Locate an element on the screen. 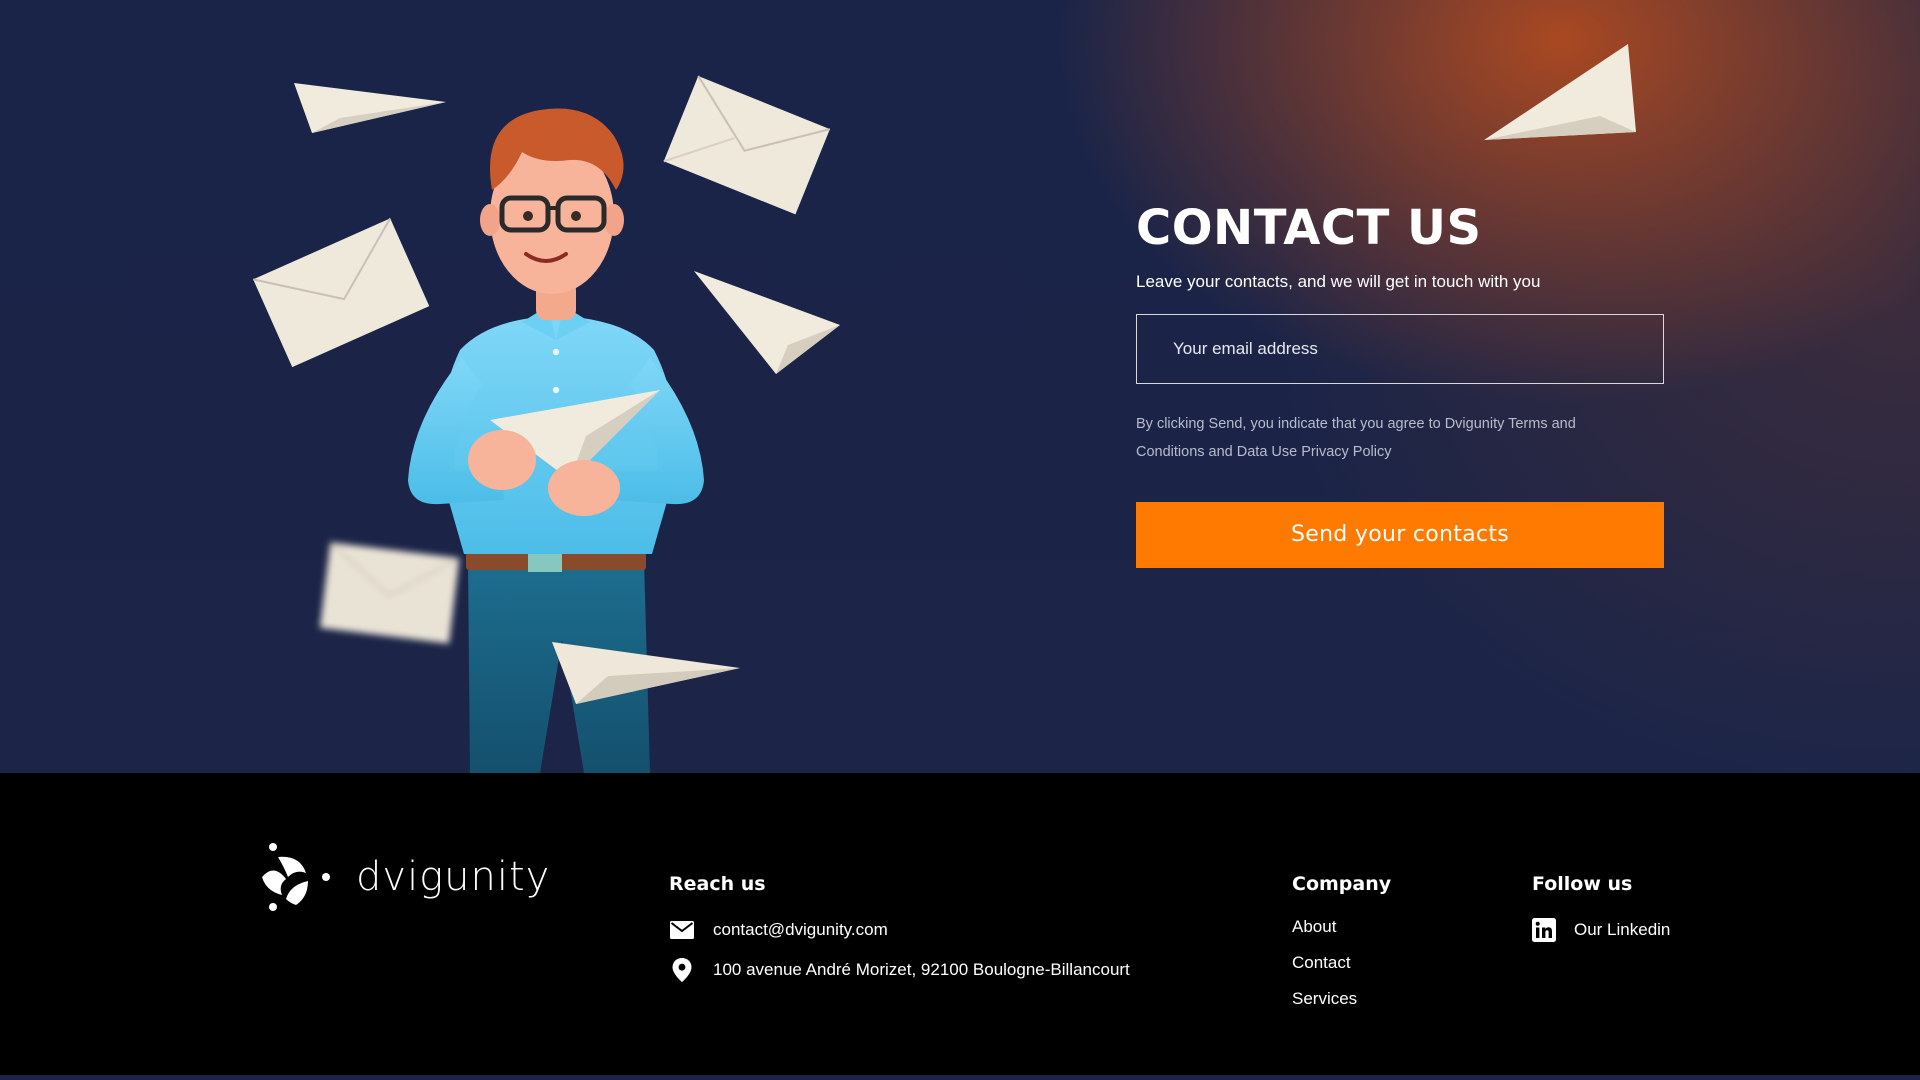 The image size is (1920, 1080). services-link: Services is located at coordinates (1324, 998).